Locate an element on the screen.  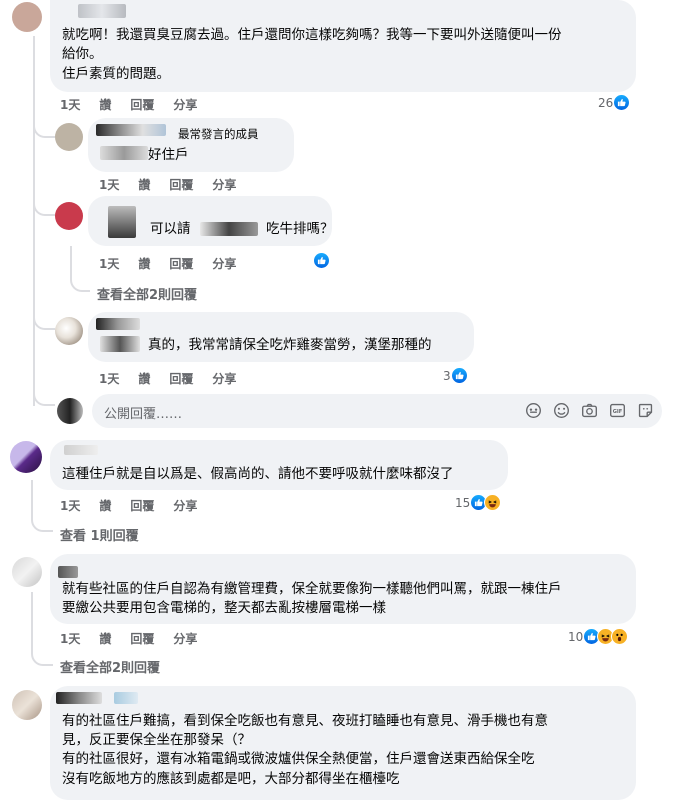
reaction-summary: 10 is located at coordinates (598, 636).